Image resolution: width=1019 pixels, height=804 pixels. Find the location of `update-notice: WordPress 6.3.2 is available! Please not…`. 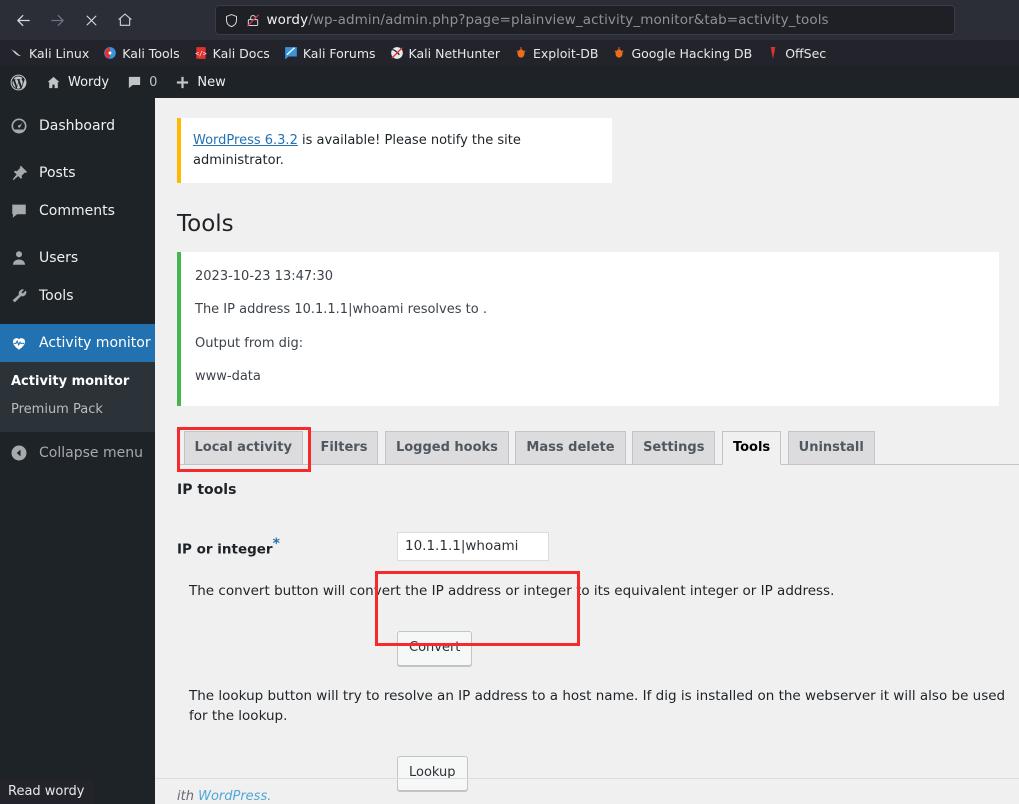

update-notice: WordPress 6.3.2 is available! Please not… is located at coordinates (394, 150).